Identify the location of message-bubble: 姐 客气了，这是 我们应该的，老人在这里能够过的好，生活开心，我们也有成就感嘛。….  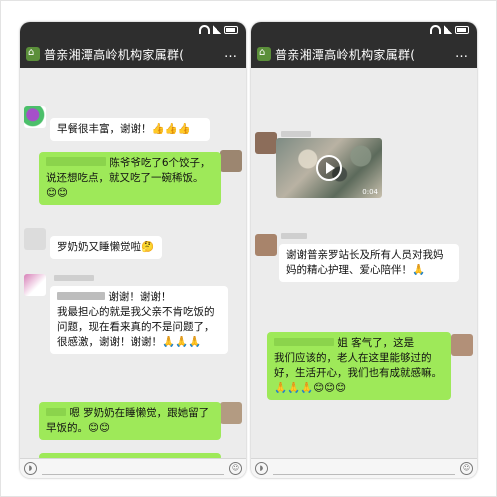
(359, 366).